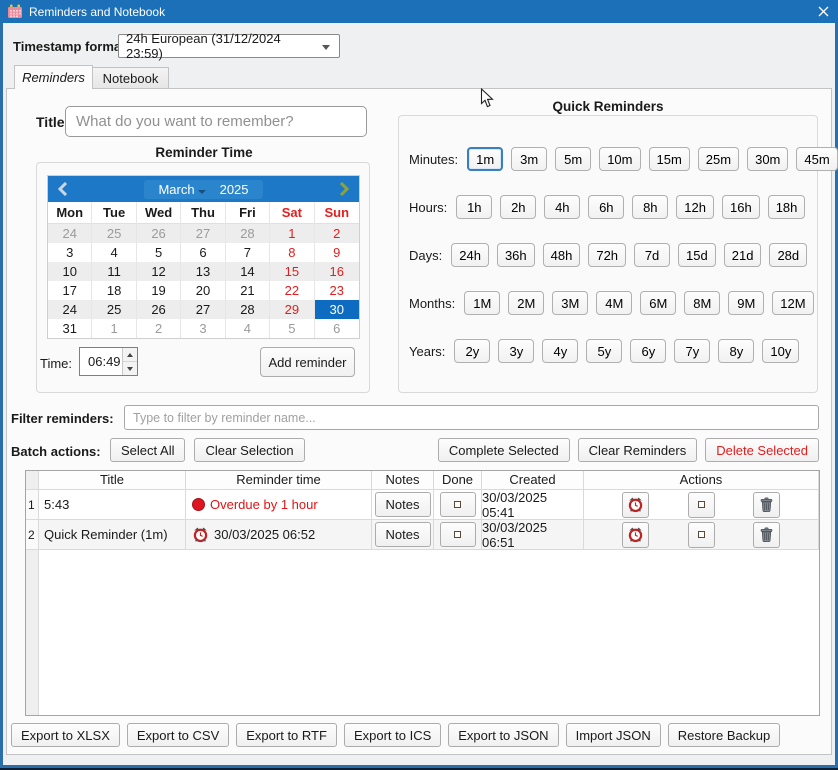  Describe the element at coordinates (292, 252) in the screenshot. I see `calendar-day-cell: 8` at that location.